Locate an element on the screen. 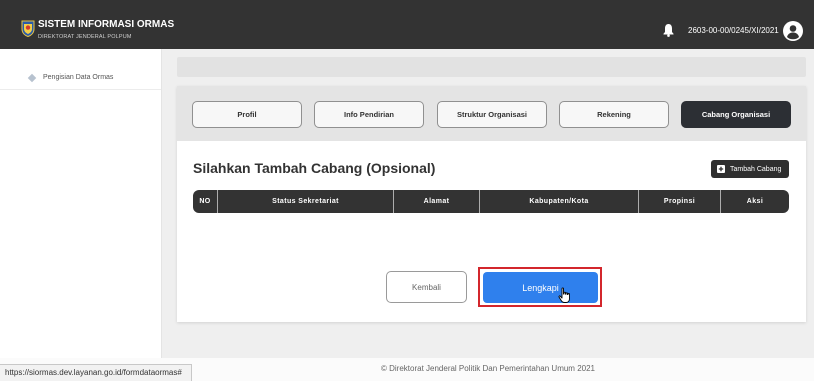 The width and height of the screenshot is (814, 381). tab-info-pendirian: Info Pendirian is located at coordinates (369, 114).